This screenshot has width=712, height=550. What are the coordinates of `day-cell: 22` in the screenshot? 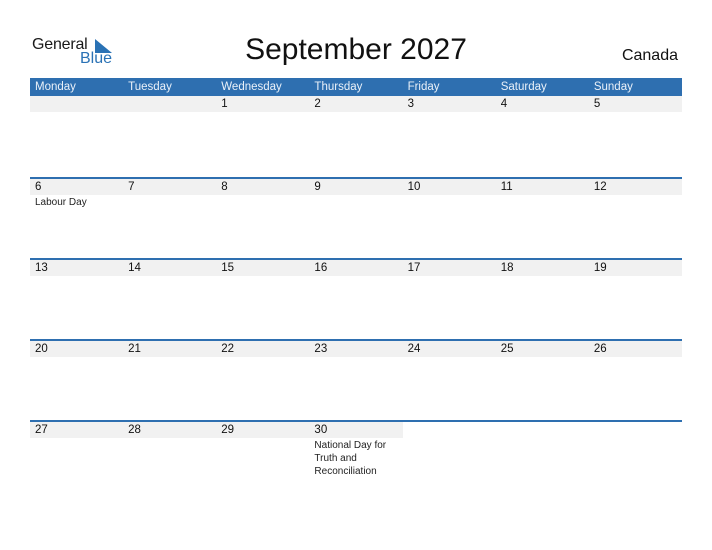 It's located at (263, 380).